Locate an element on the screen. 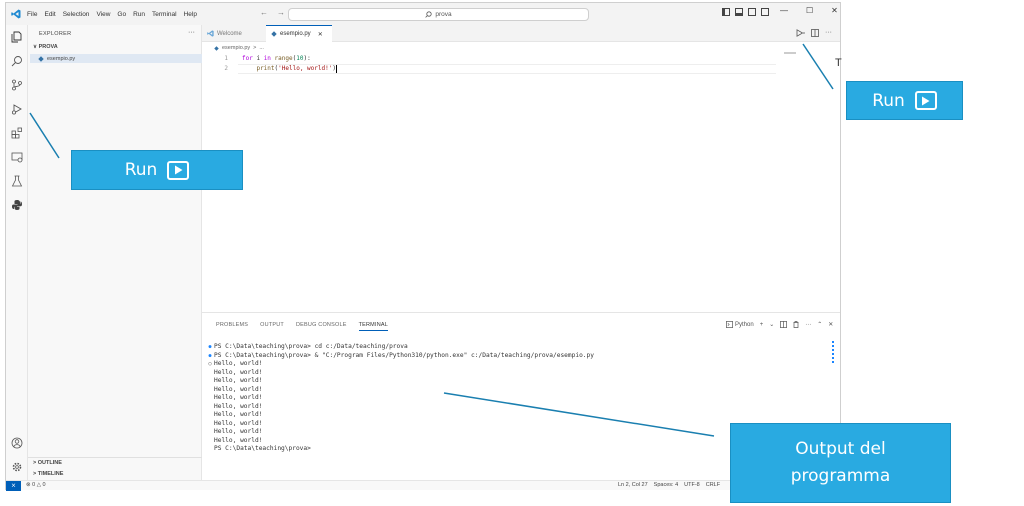 Image resolution: width=1024 pixels, height=506 pixels. activity-bar is located at coordinates (17, 252).